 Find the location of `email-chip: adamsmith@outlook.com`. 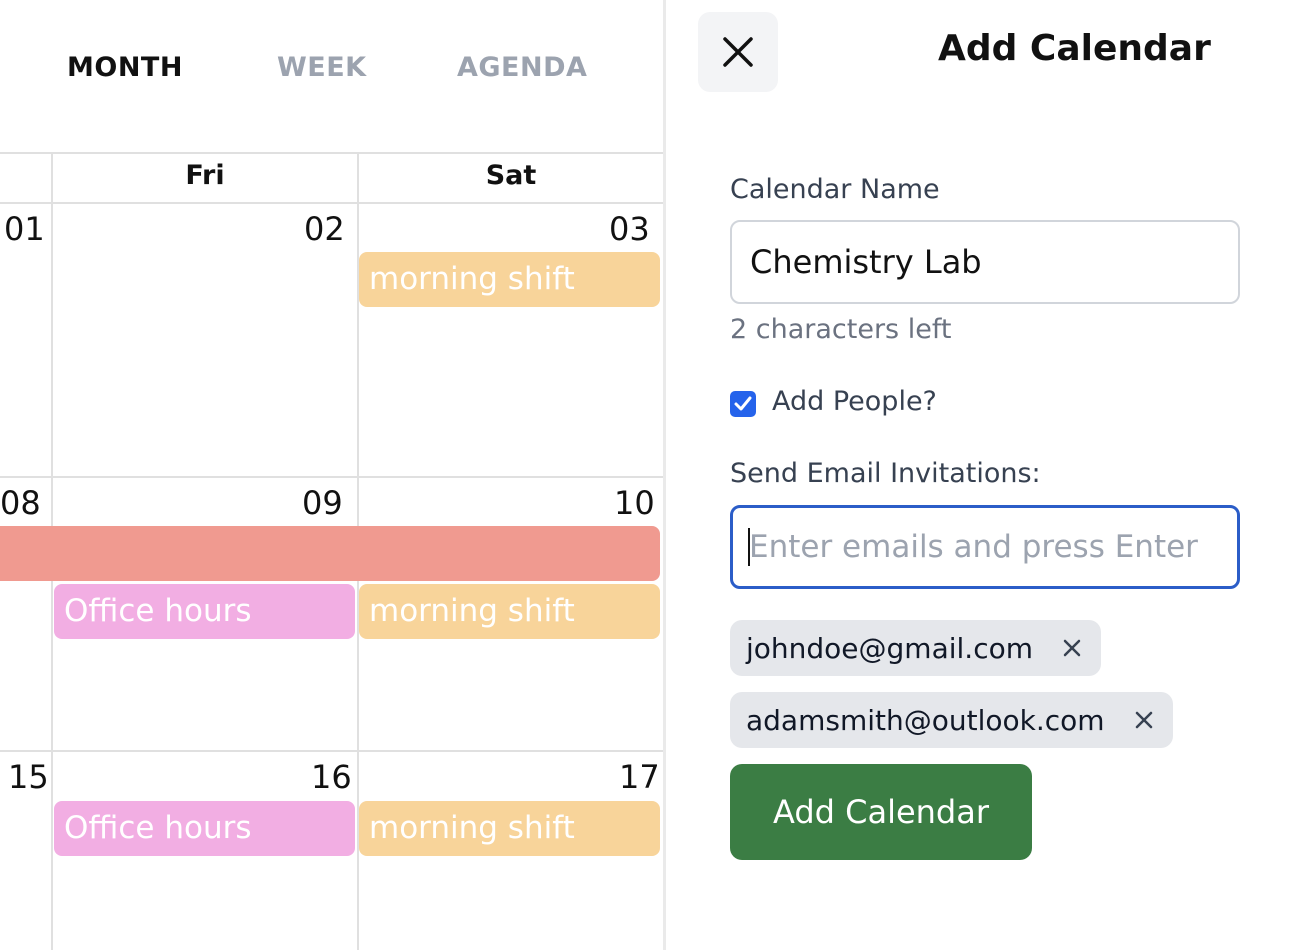

email-chip: adamsmith@outlook.com is located at coordinates (951, 720).